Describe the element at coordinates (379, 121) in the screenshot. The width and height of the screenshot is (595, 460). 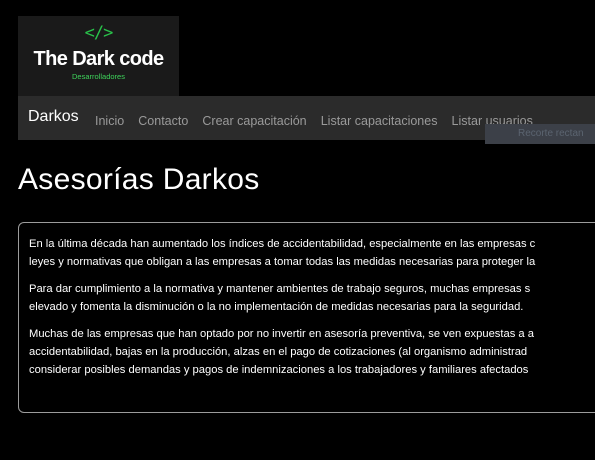
I see `nav-link-listar-capacitaciones: Listar capacitaciones` at that location.